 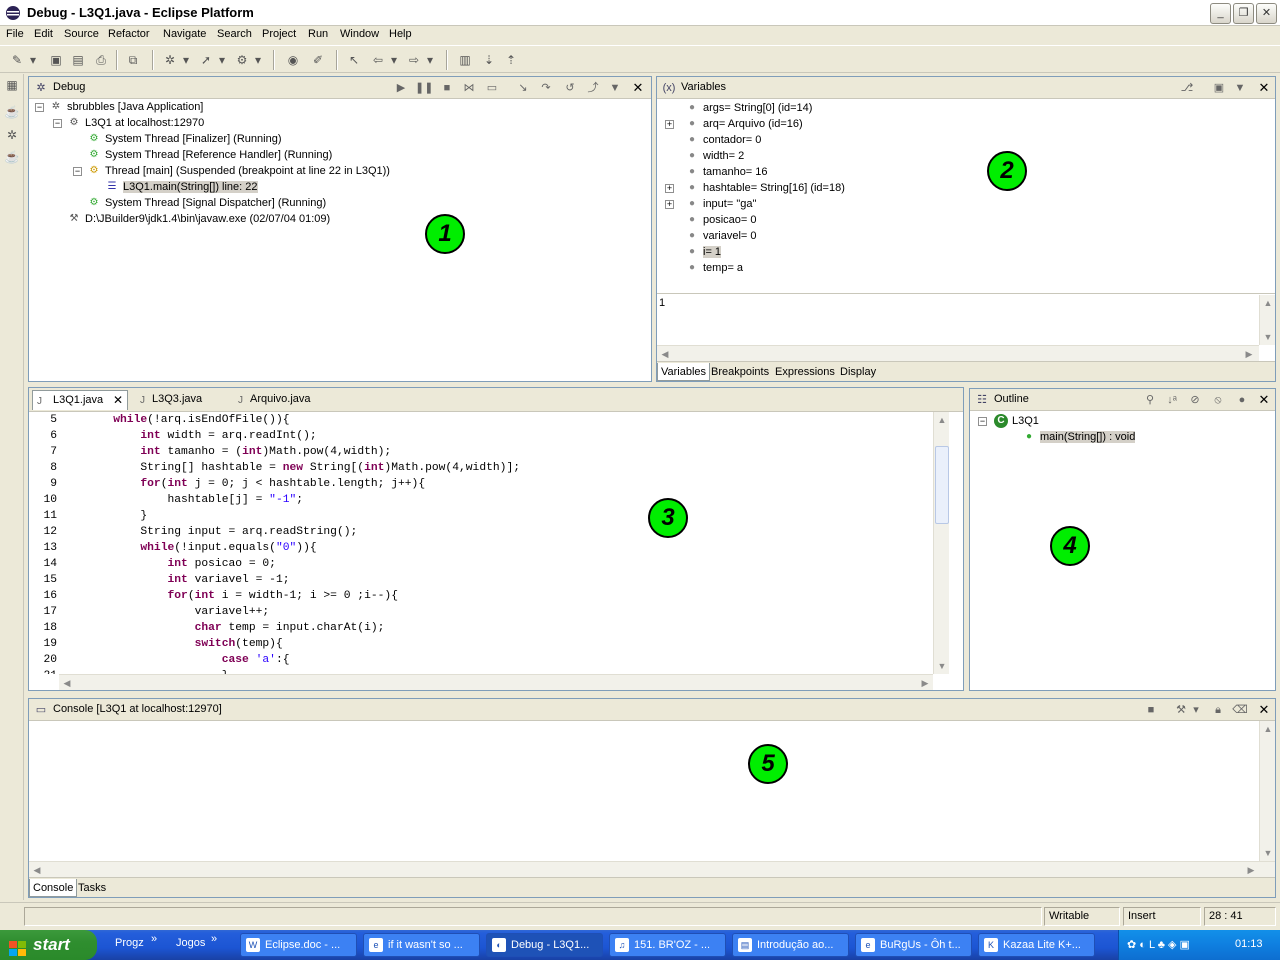 What do you see at coordinates (17, 60) in the screenshot?
I see `new-icon: ✎` at bounding box center [17, 60].